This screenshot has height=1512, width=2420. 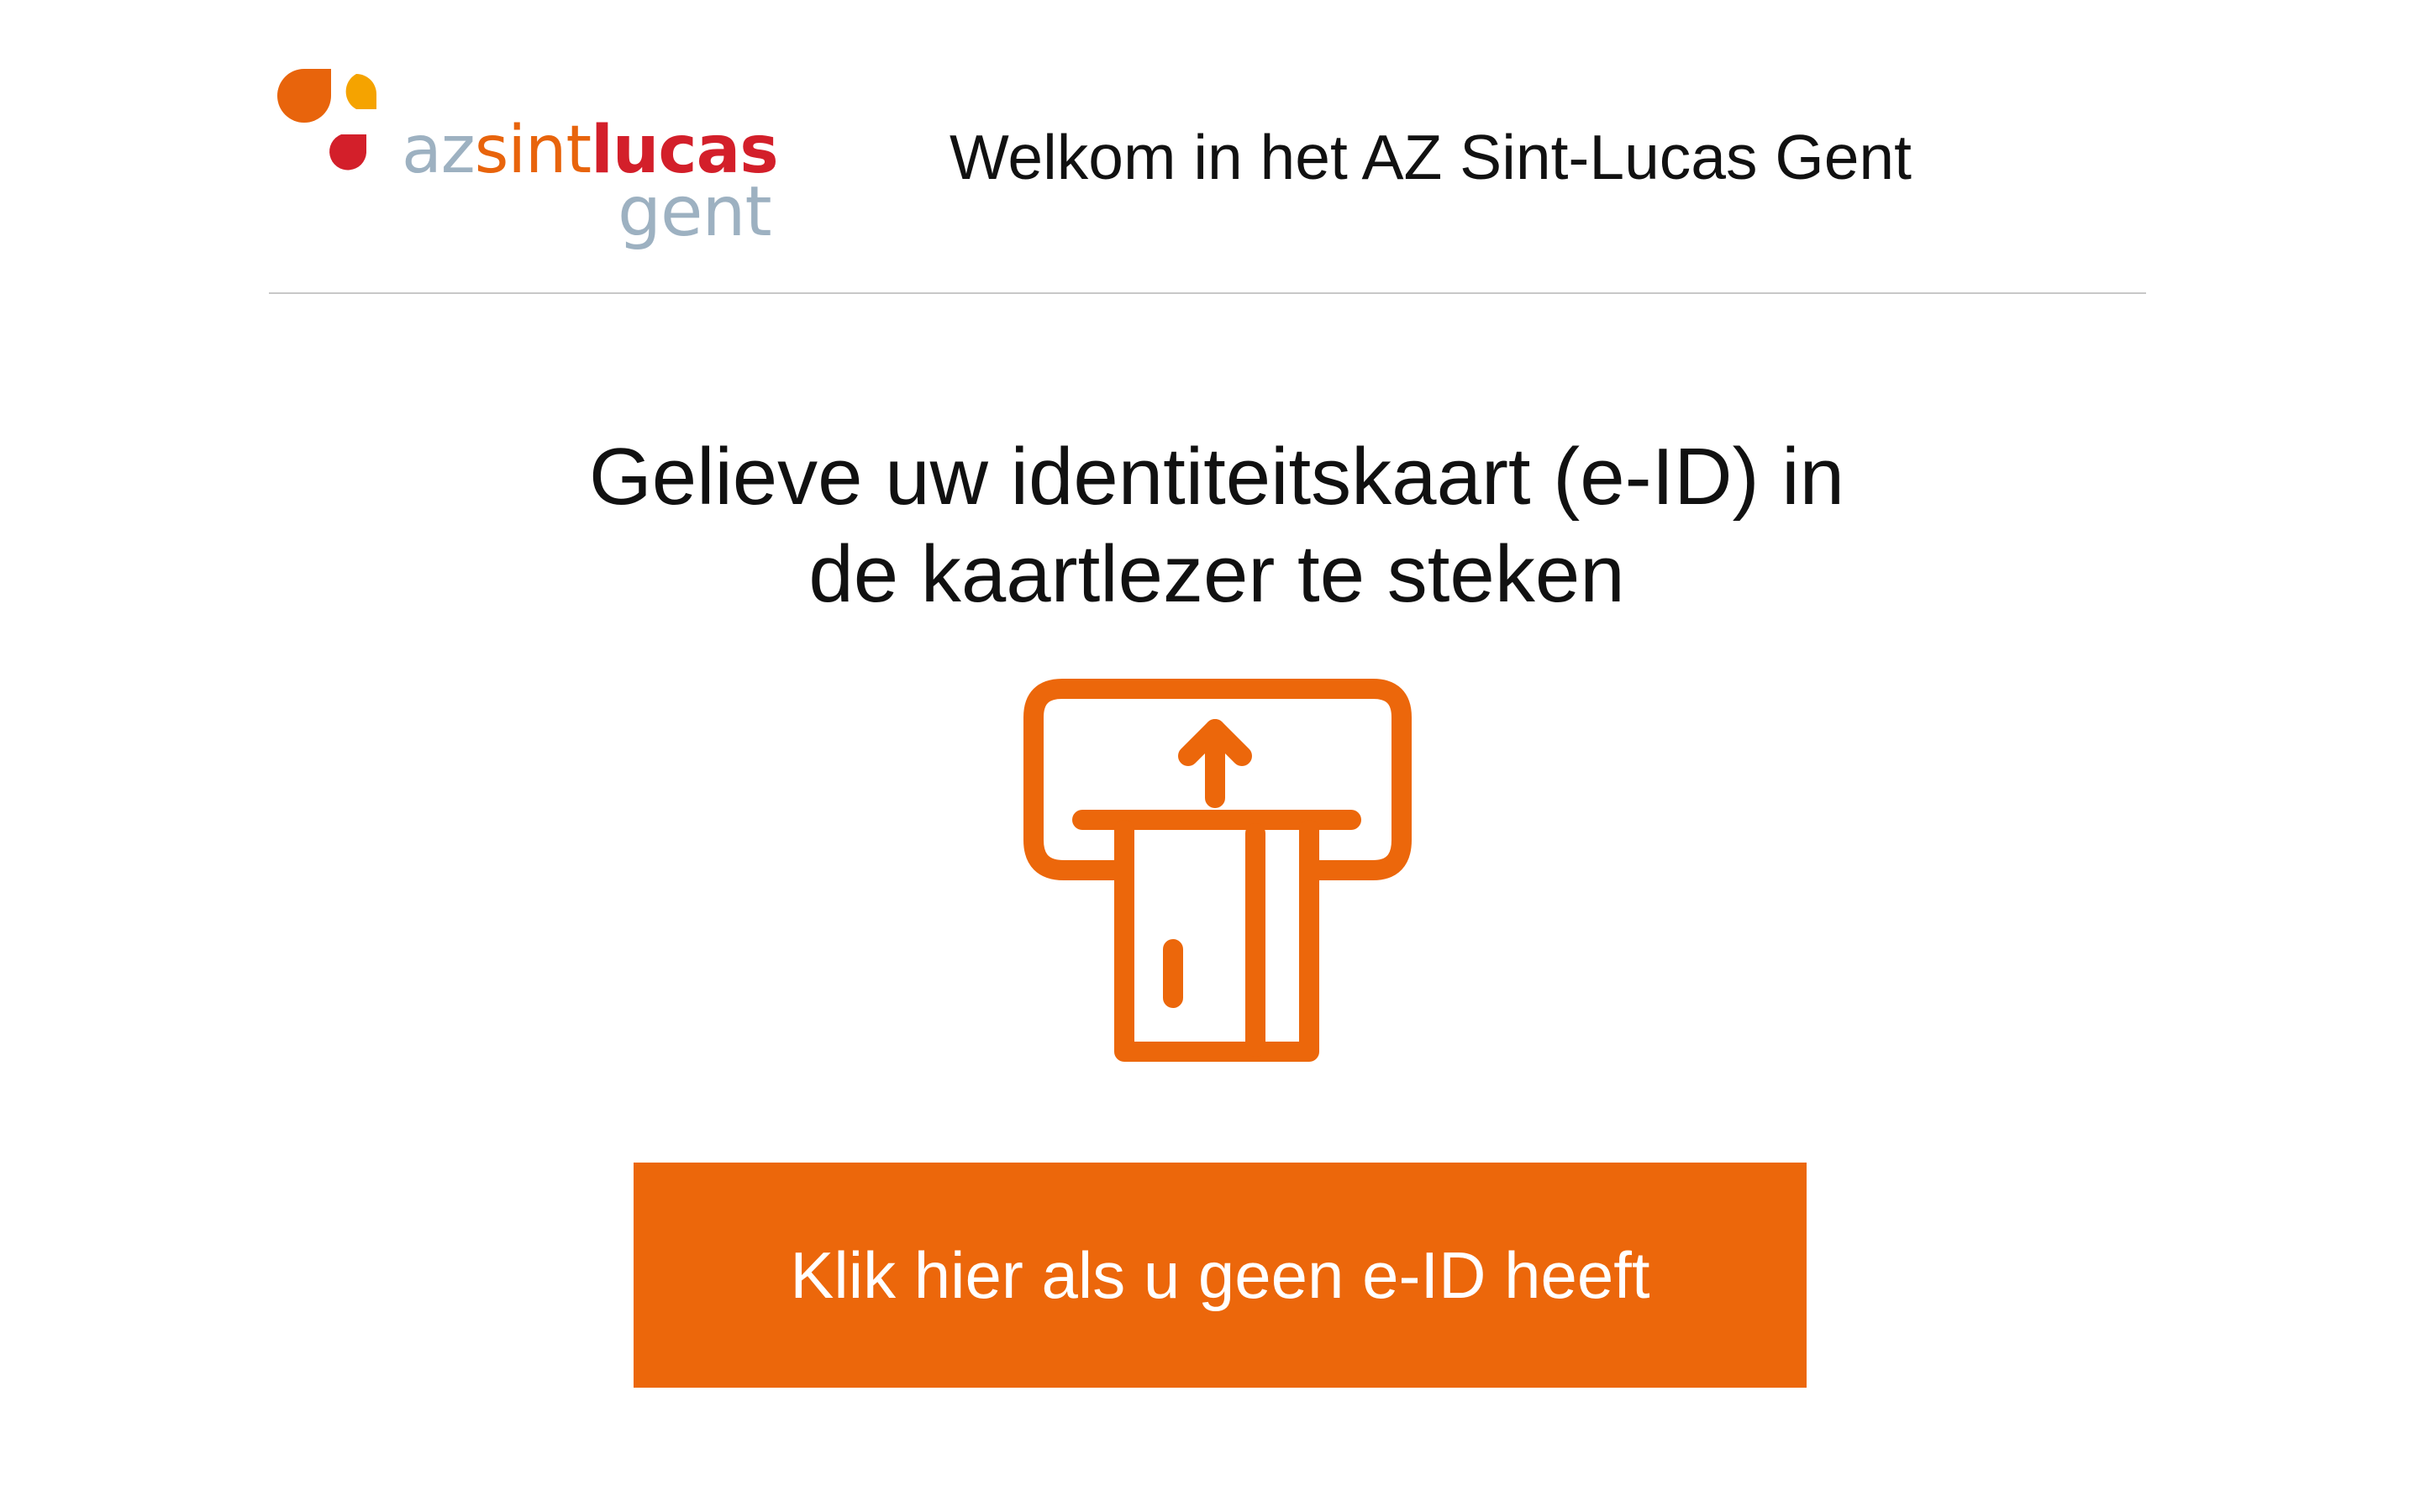 What do you see at coordinates (439, 150) in the screenshot?
I see `logo-word-az: az` at bounding box center [439, 150].